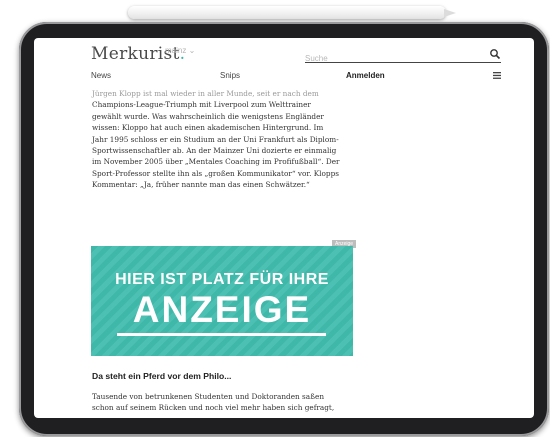 The height and width of the screenshot is (437, 550). What do you see at coordinates (390, 58) in the screenshot?
I see `search-input` at bounding box center [390, 58].